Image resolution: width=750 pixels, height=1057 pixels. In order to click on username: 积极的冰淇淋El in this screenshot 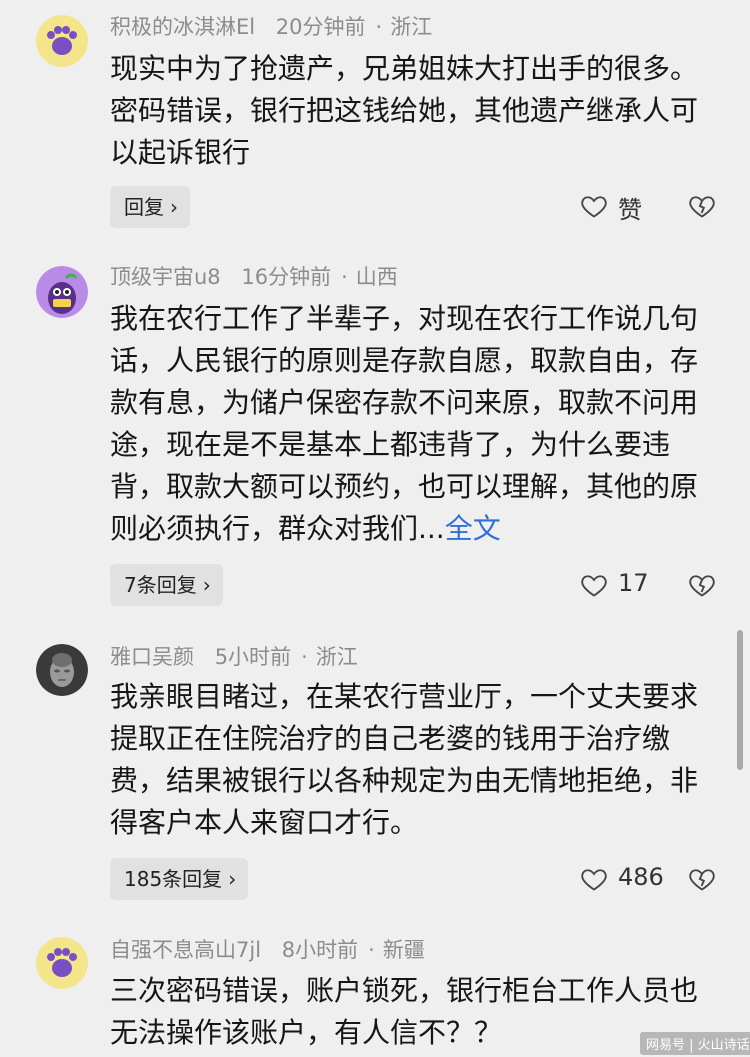, I will do `click(182, 27)`.